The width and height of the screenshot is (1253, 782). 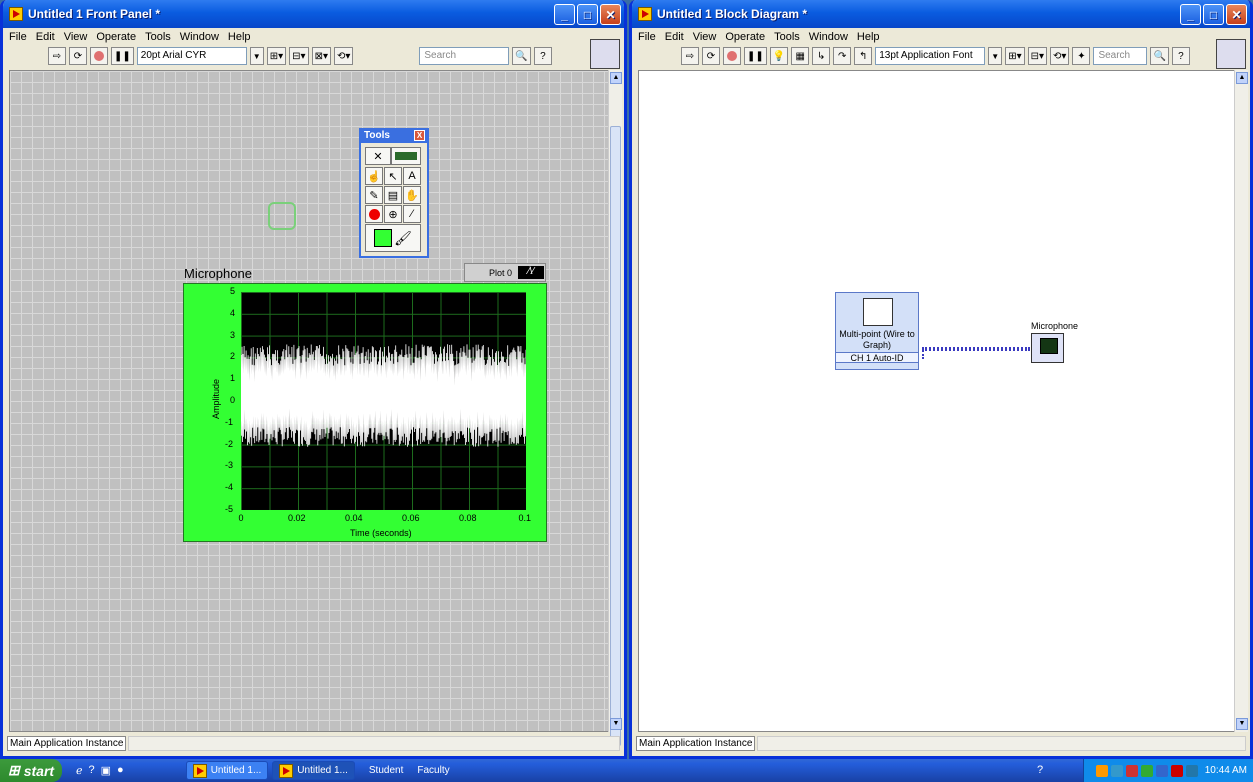 I want to click on step-out-icon: ↰, so click(x=863, y=56).